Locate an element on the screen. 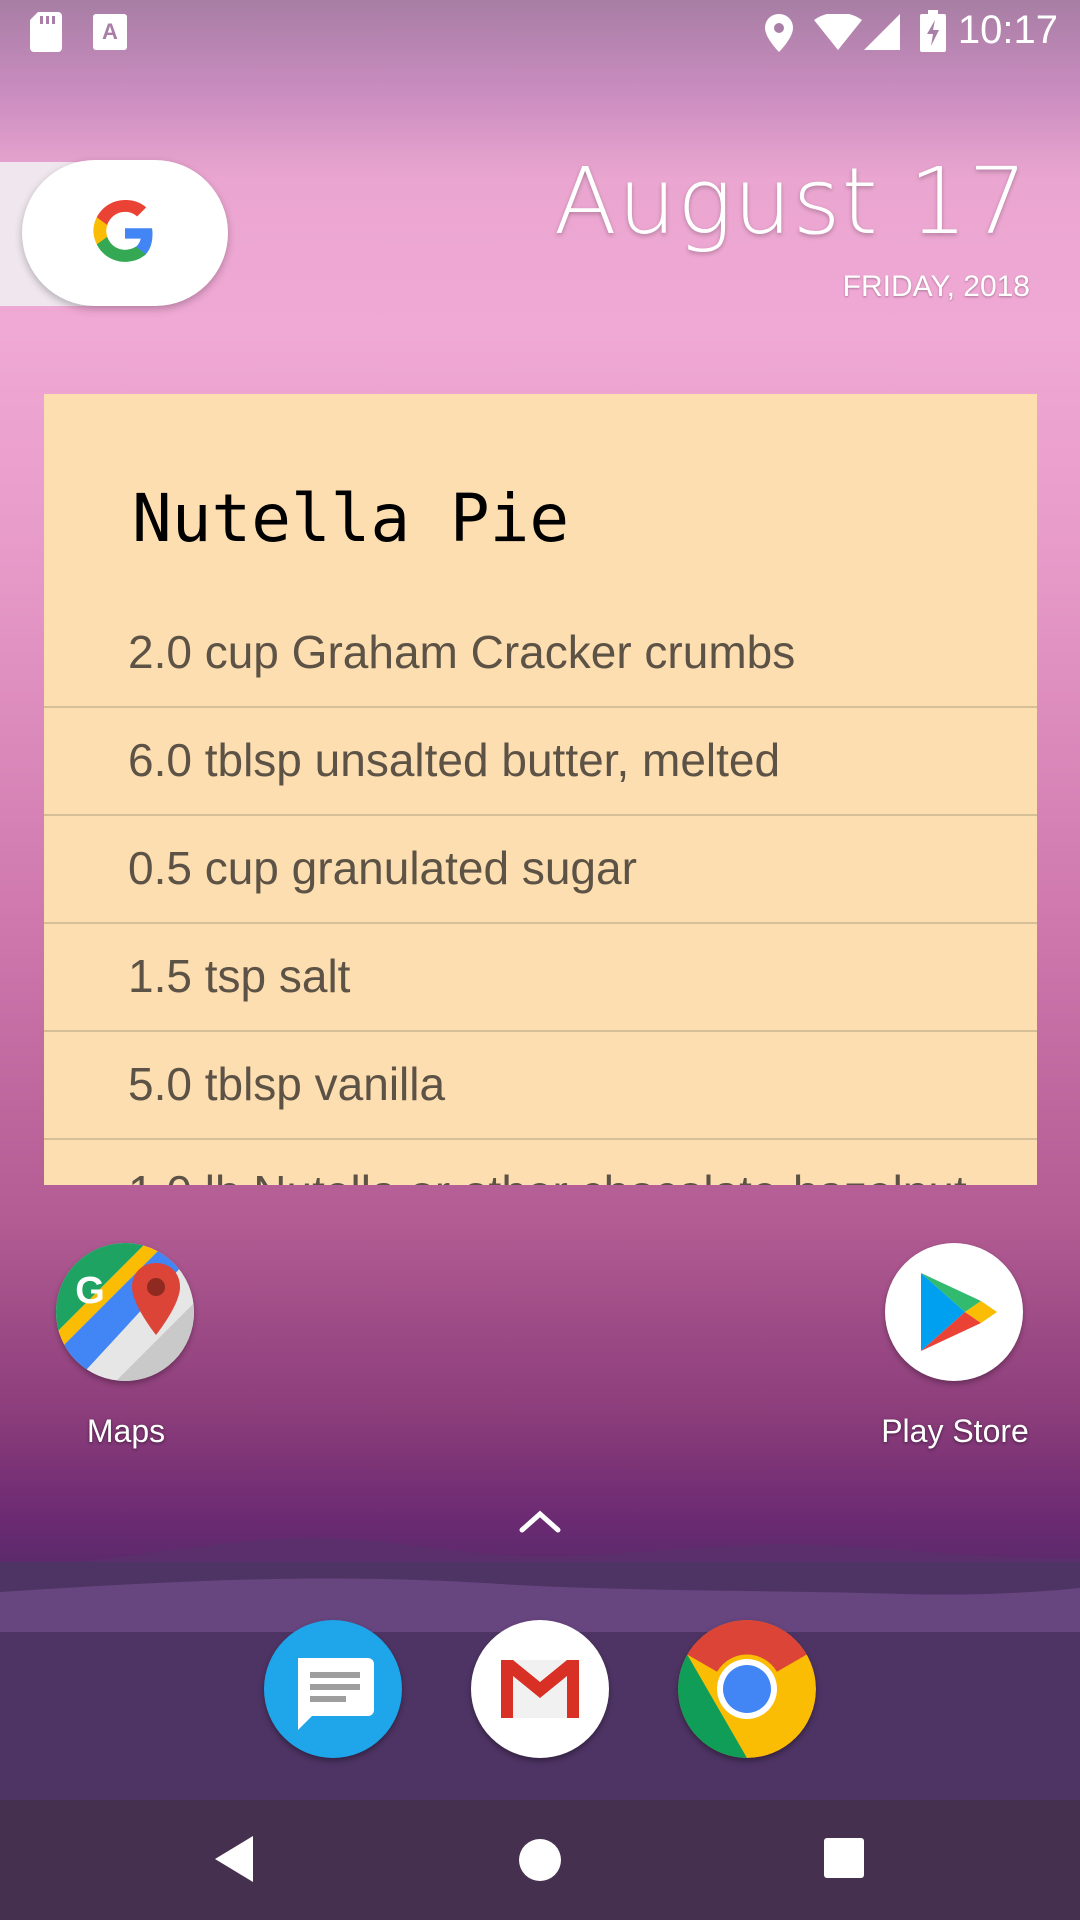  ingredient-row: 0.5 cup granulated sugar is located at coordinates (540, 869).